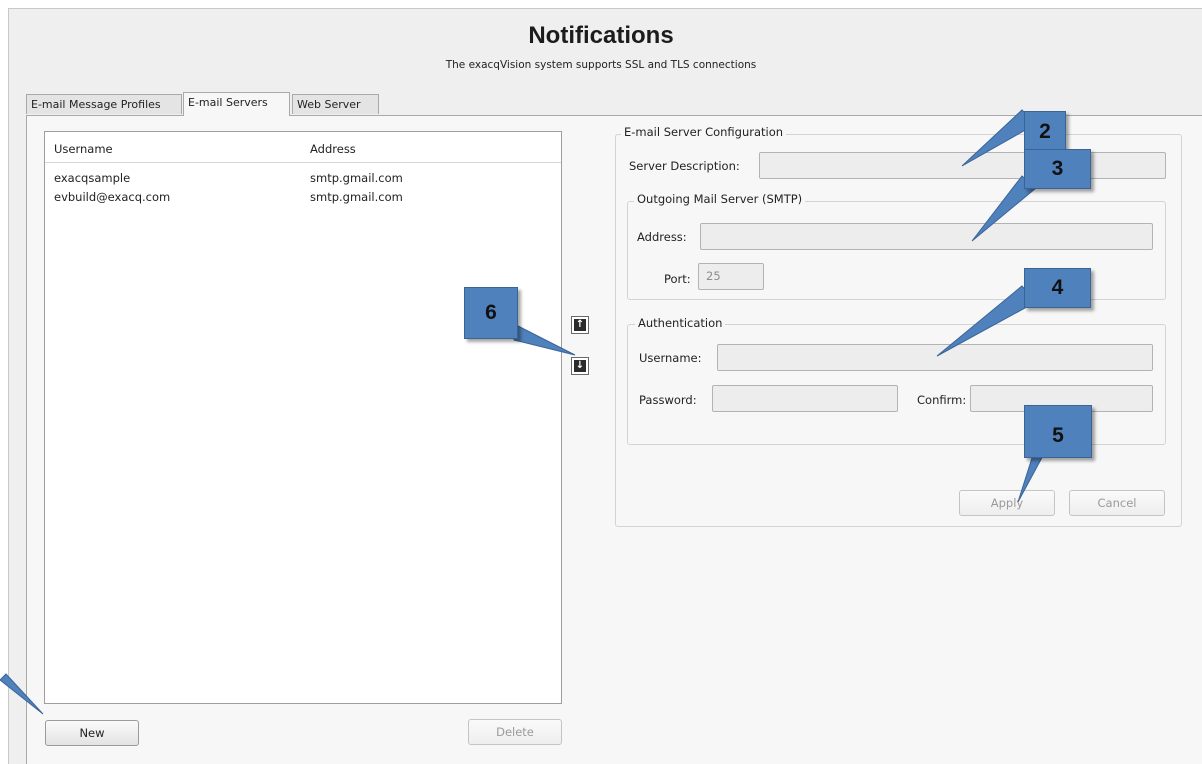  What do you see at coordinates (986, 321) in the screenshot?
I see `callout-4-pointer` at bounding box center [986, 321].